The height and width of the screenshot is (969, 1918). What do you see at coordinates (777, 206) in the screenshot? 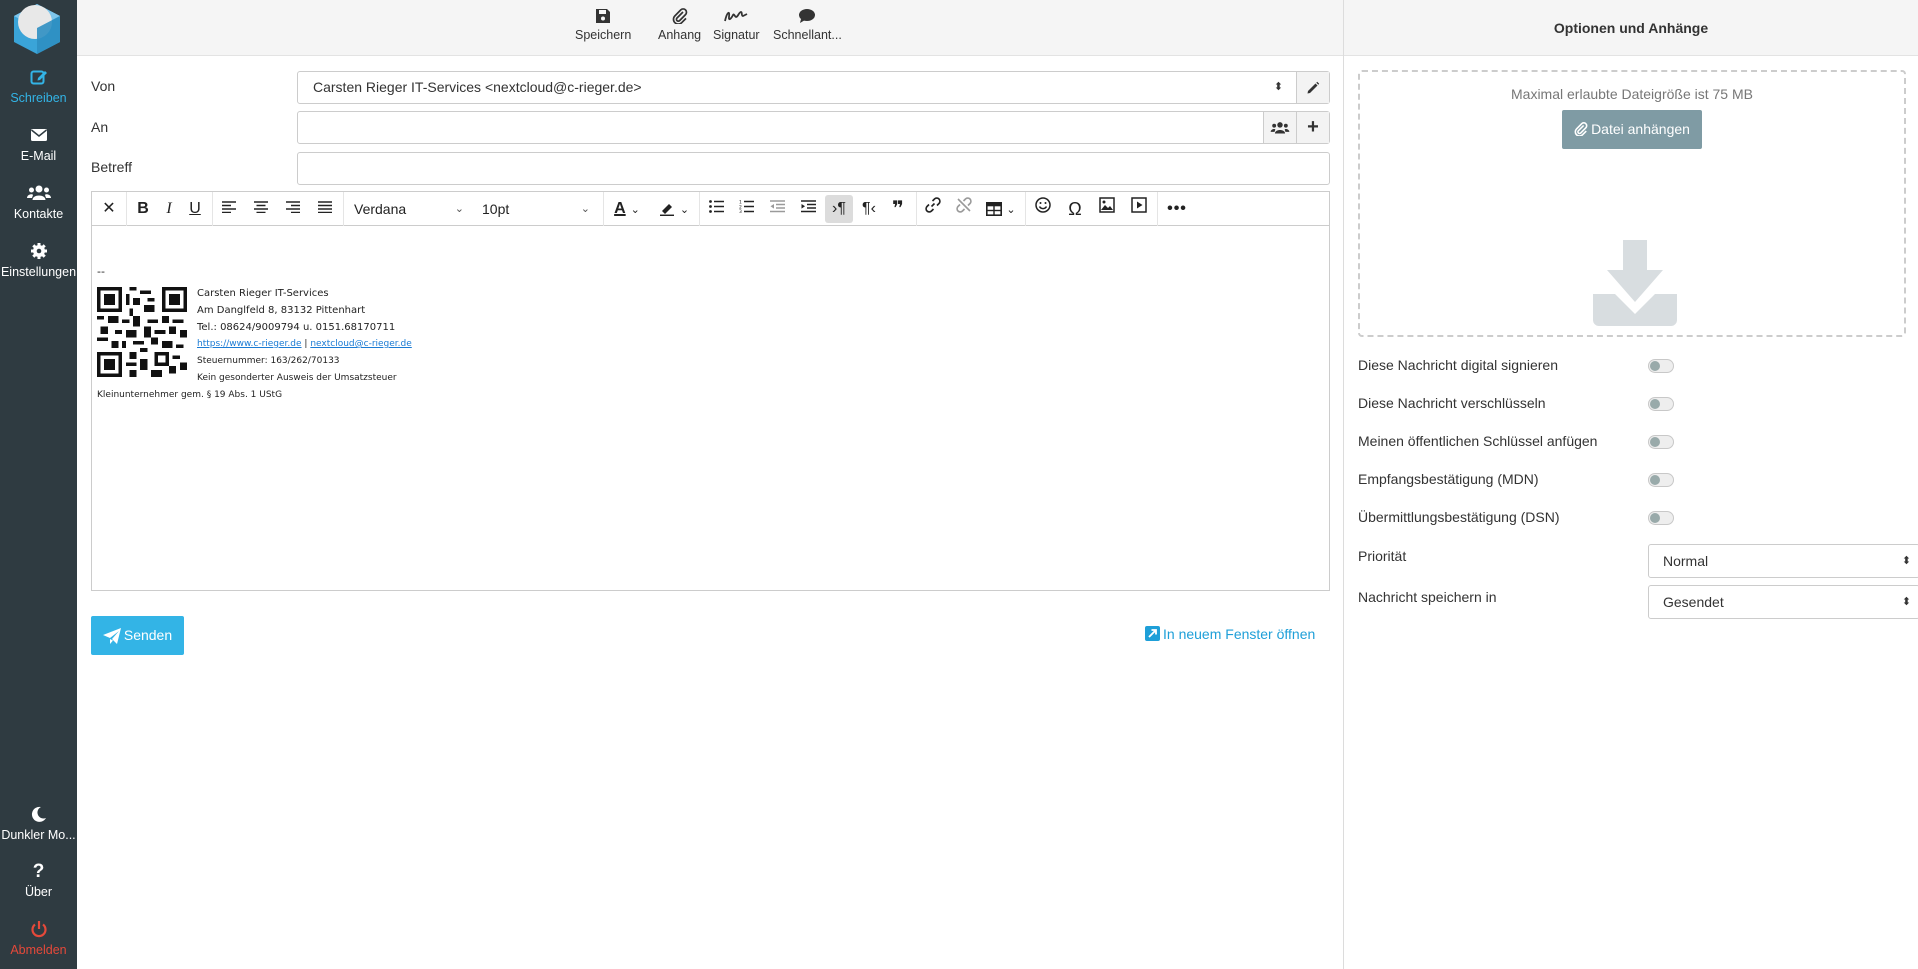
I see `outdent-icon` at bounding box center [777, 206].